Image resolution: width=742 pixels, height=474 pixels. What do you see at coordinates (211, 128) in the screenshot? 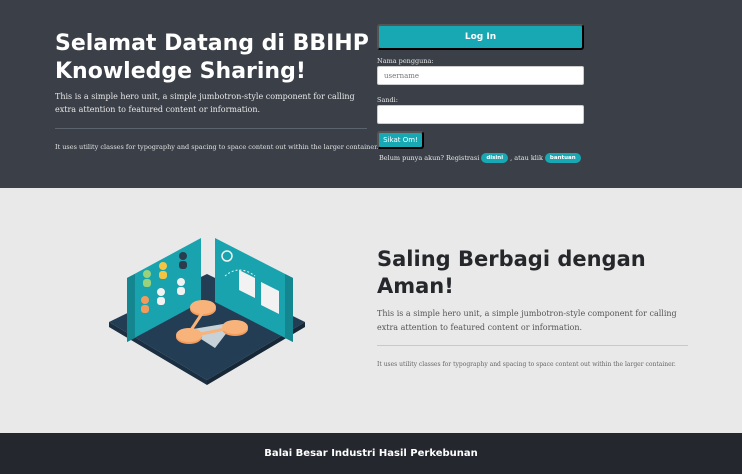
I see `hero-divider` at bounding box center [211, 128].